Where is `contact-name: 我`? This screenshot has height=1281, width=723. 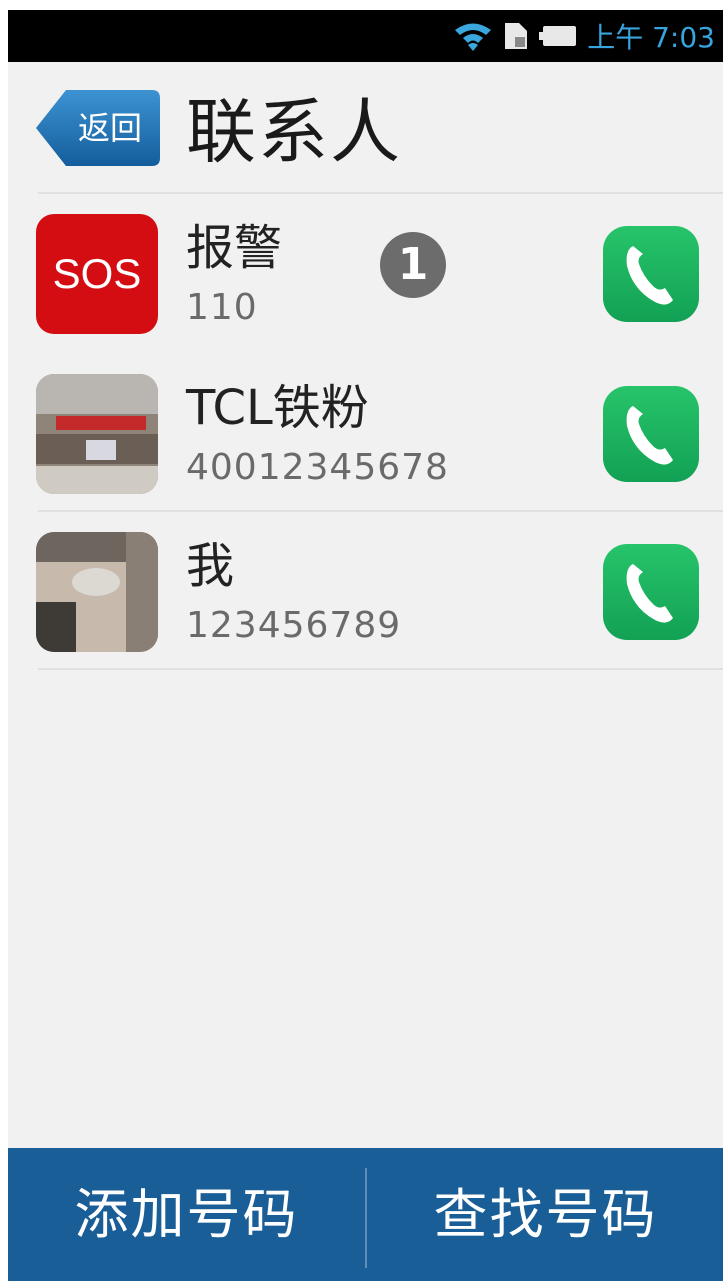
contact-name: 我 is located at coordinates (210, 566).